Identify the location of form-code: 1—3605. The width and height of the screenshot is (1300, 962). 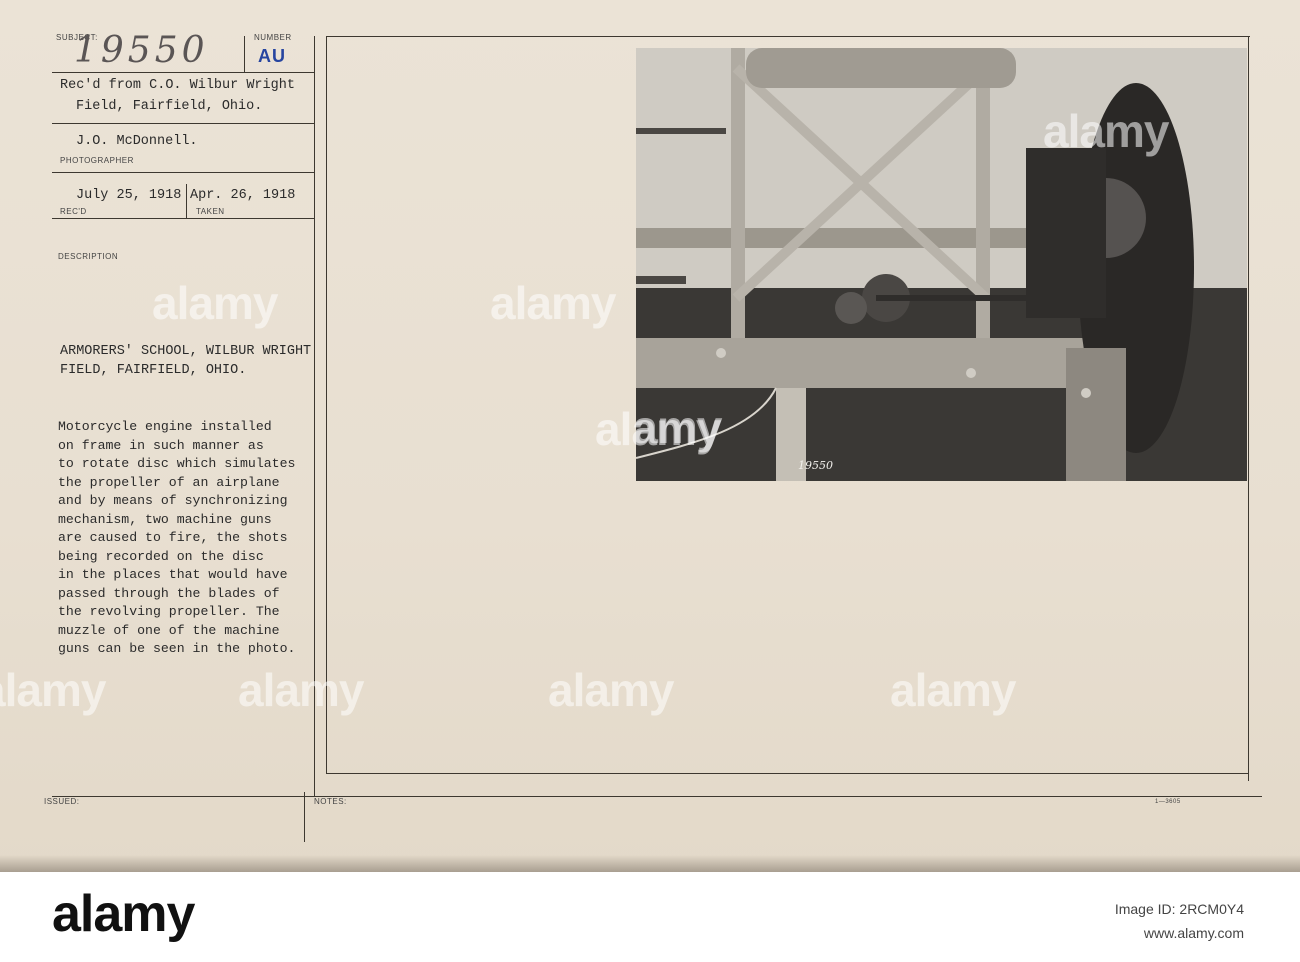
(1168, 802).